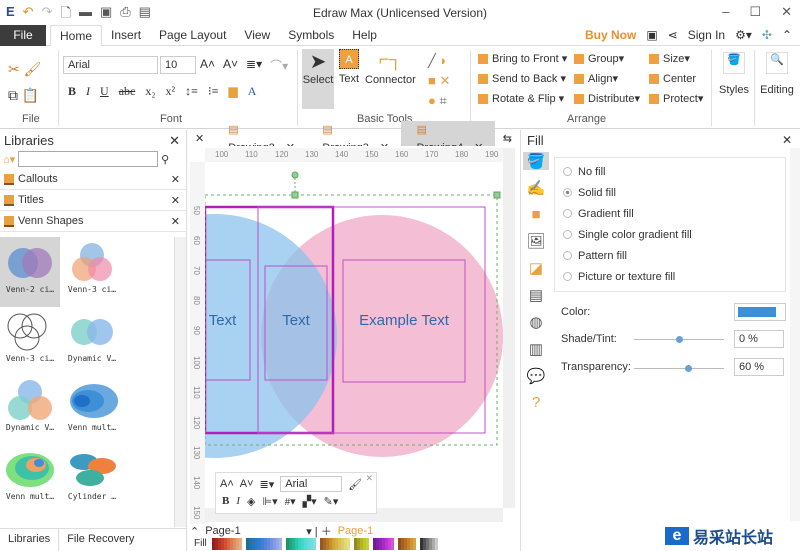 The height and width of the screenshot is (551, 800). What do you see at coordinates (759, 339) in the screenshot?
I see `shade-tint-input: 0 %` at bounding box center [759, 339].